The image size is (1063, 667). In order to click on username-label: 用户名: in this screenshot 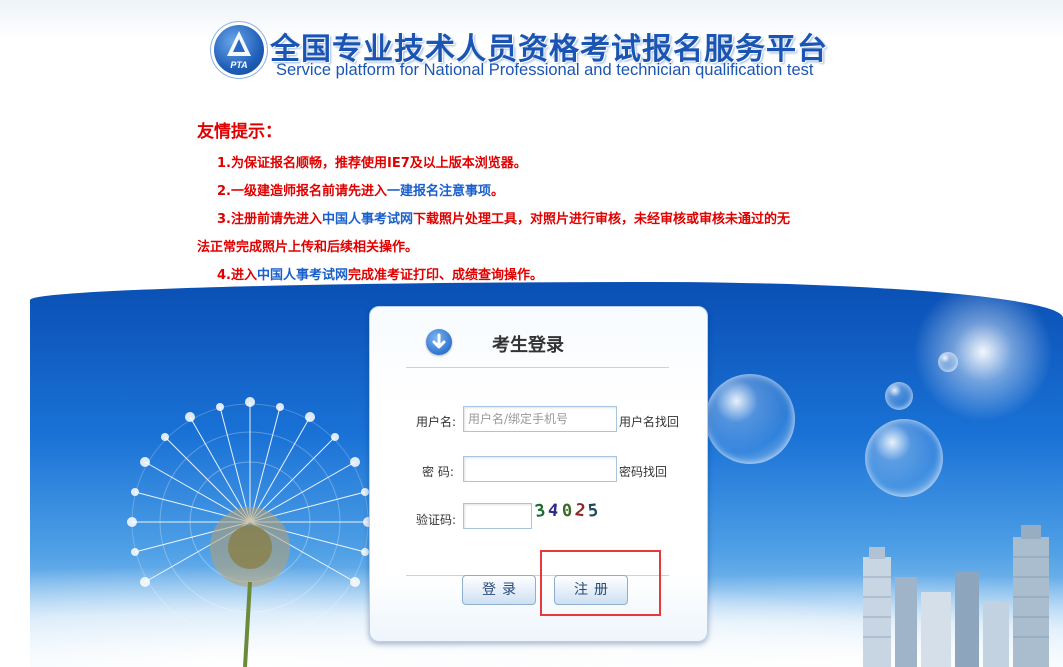, I will do `click(436, 422)`.